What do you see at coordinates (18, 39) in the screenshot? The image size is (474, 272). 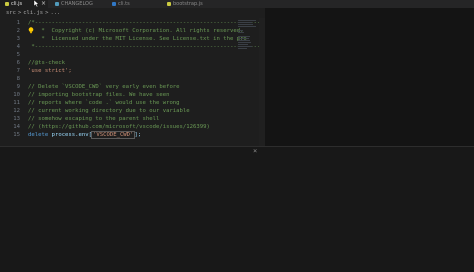 I see `line-number: 3` at bounding box center [18, 39].